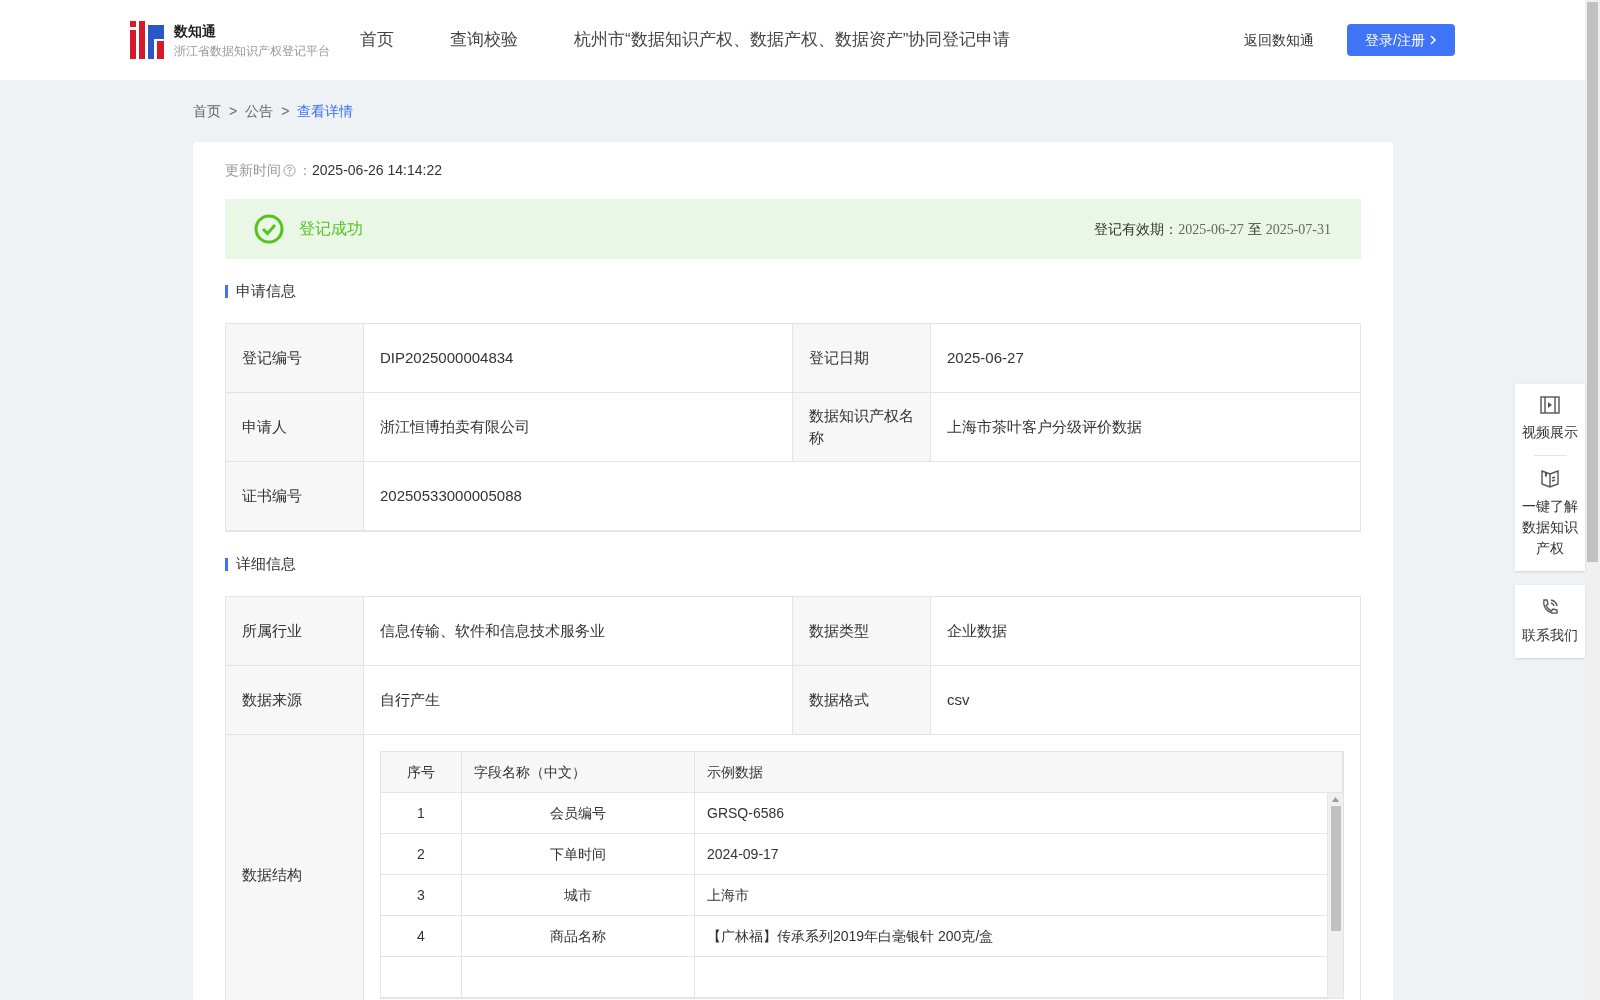 This screenshot has width=1600, height=1000. Describe the element at coordinates (421, 854) in the screenshot. I see `table-cell-text: 2` at that location.